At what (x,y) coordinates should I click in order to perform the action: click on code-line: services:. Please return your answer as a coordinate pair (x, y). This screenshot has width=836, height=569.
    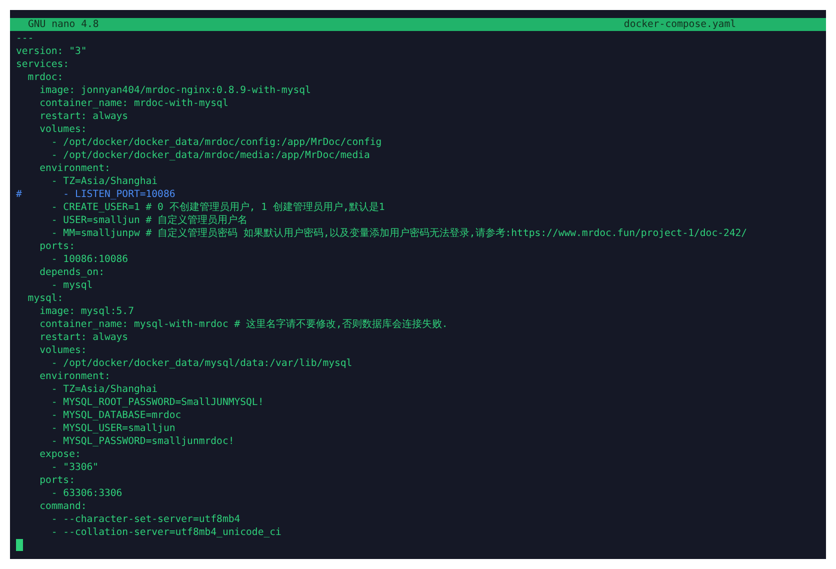
    Looking at the image, I should click on (43, 64).